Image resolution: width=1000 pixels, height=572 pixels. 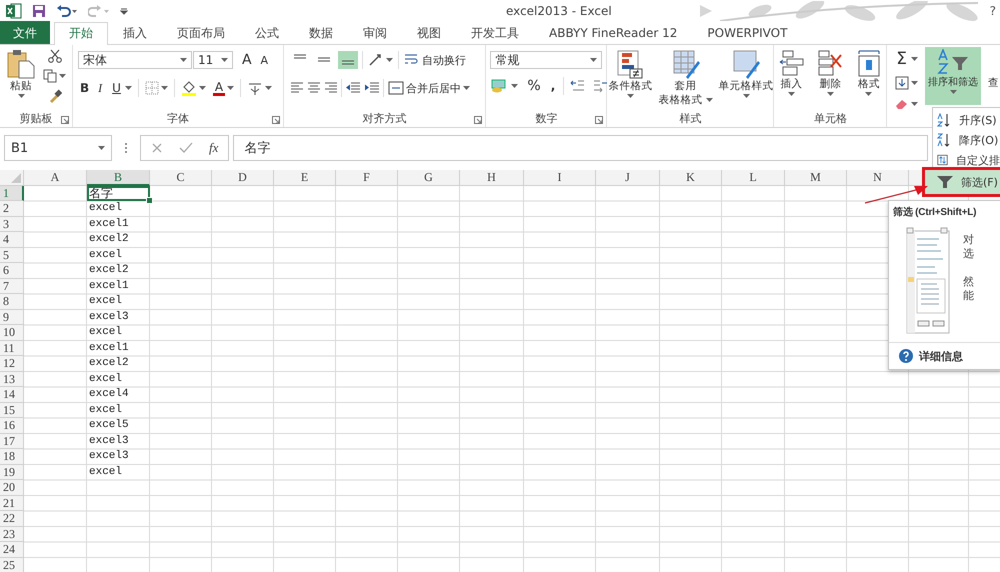 I want to click on more-info-link: 详细信息, so click(x=944, y=355).